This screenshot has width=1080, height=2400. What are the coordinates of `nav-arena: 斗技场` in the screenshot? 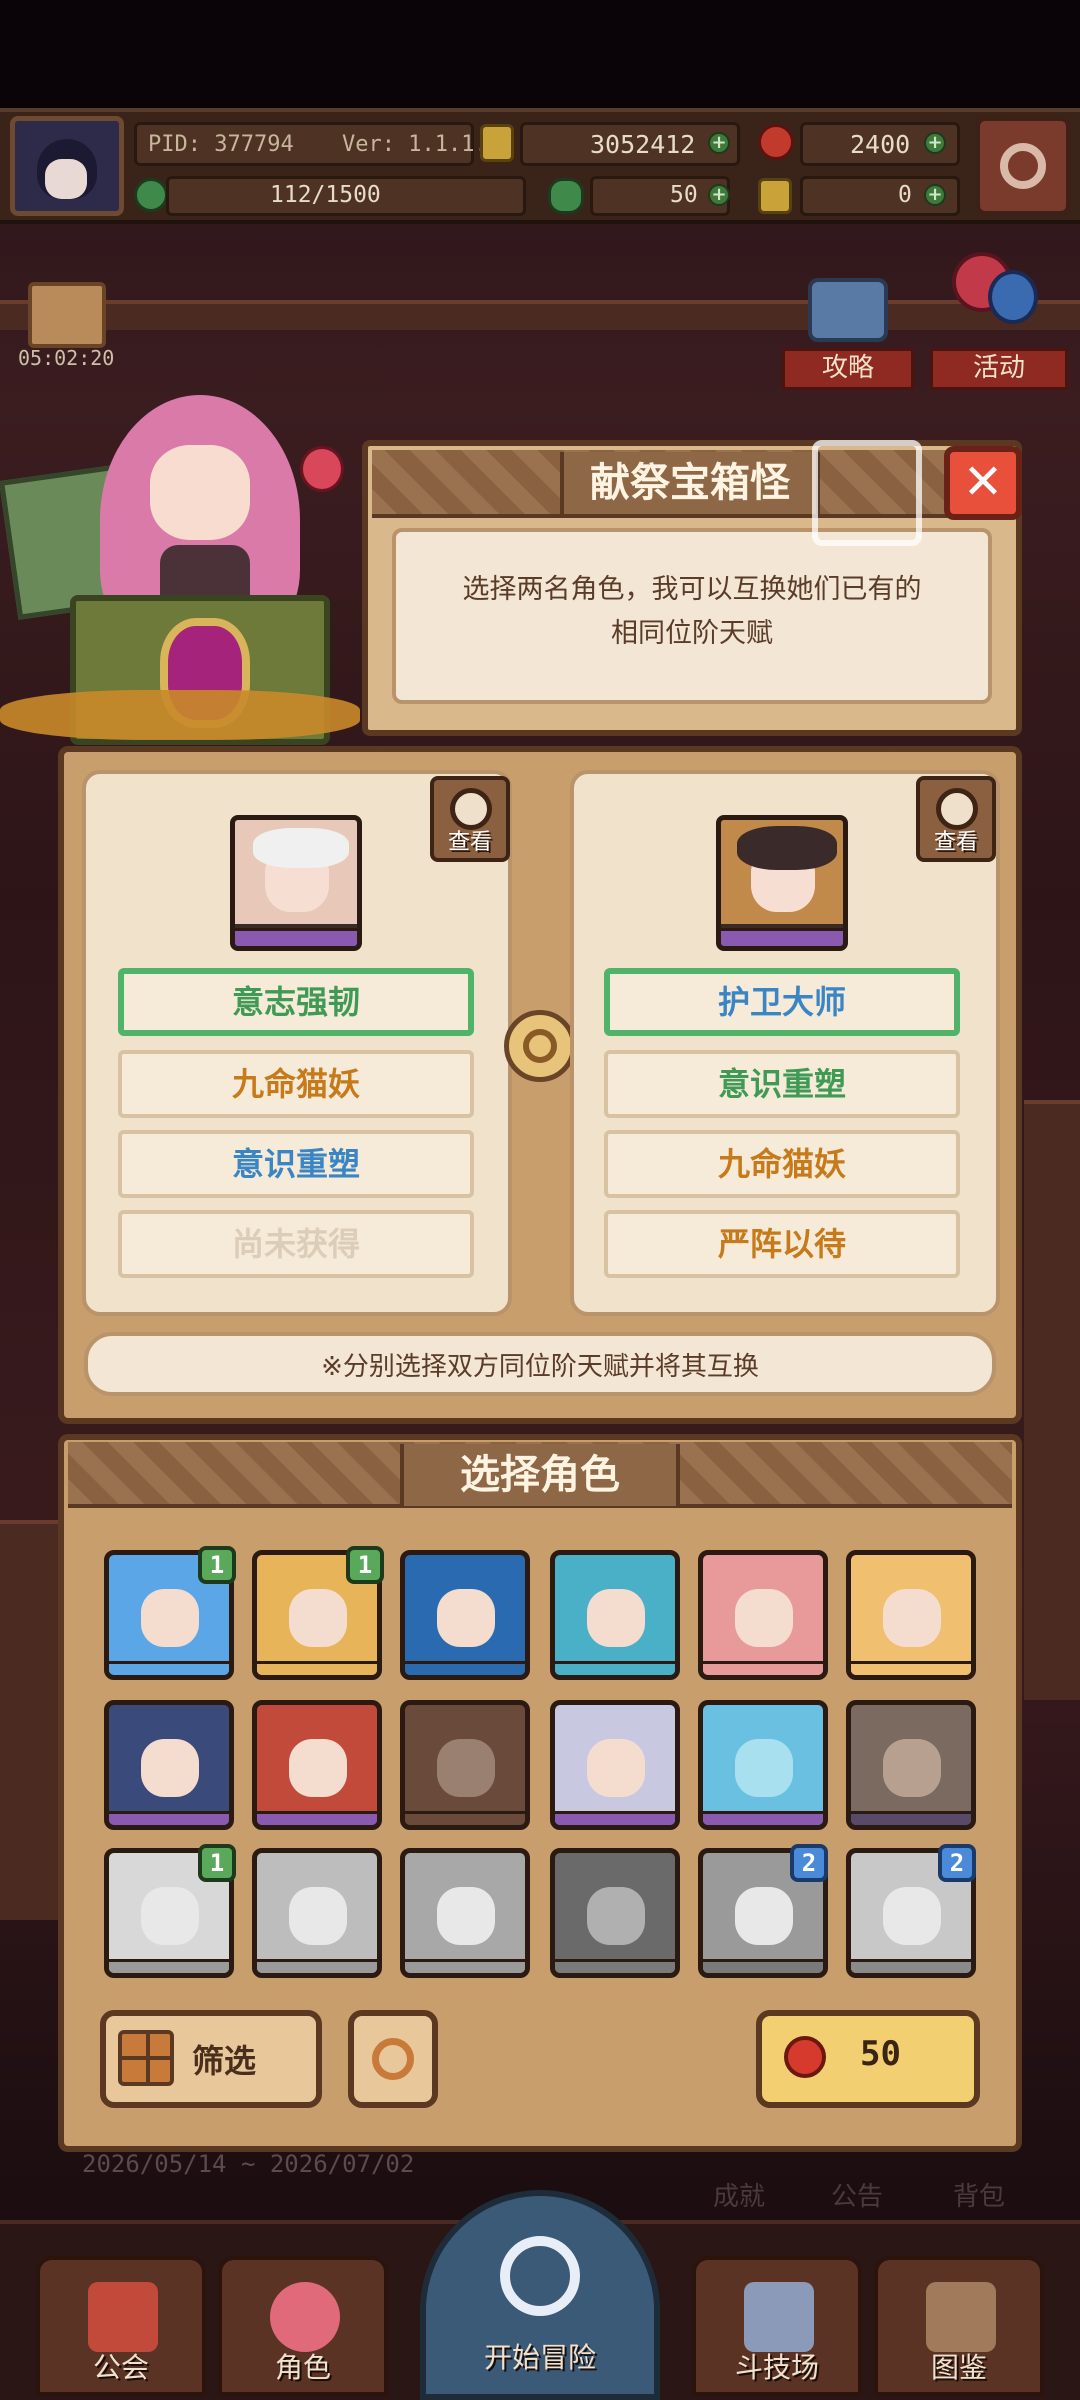 It's located at (777, 2326).